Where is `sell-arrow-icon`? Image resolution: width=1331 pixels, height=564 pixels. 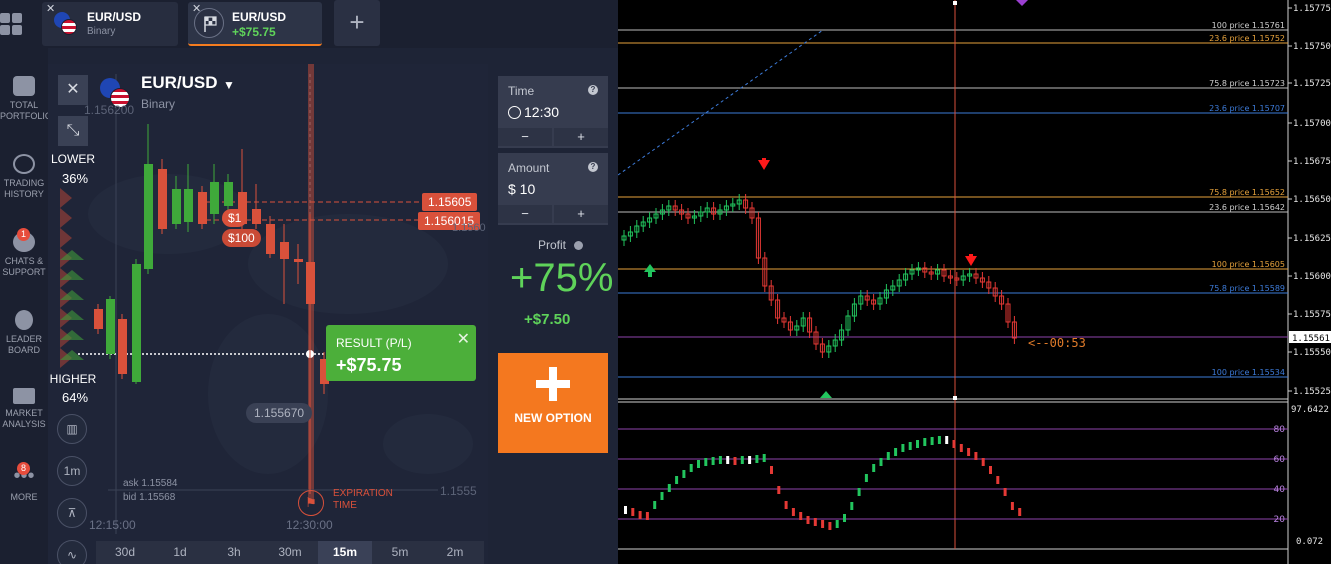 sell-arrow-icon is located at coordinates (971, 257).